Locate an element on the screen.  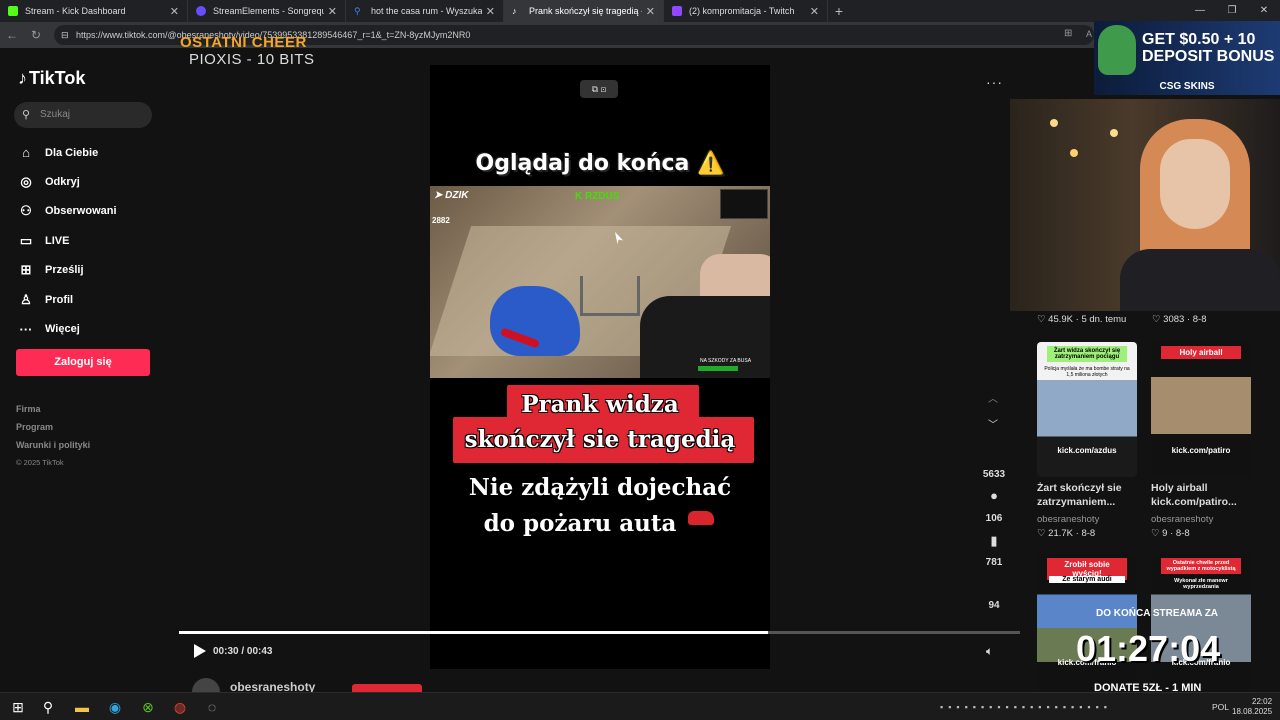
footer-link-program: Program is located at coordinates (53, 431).